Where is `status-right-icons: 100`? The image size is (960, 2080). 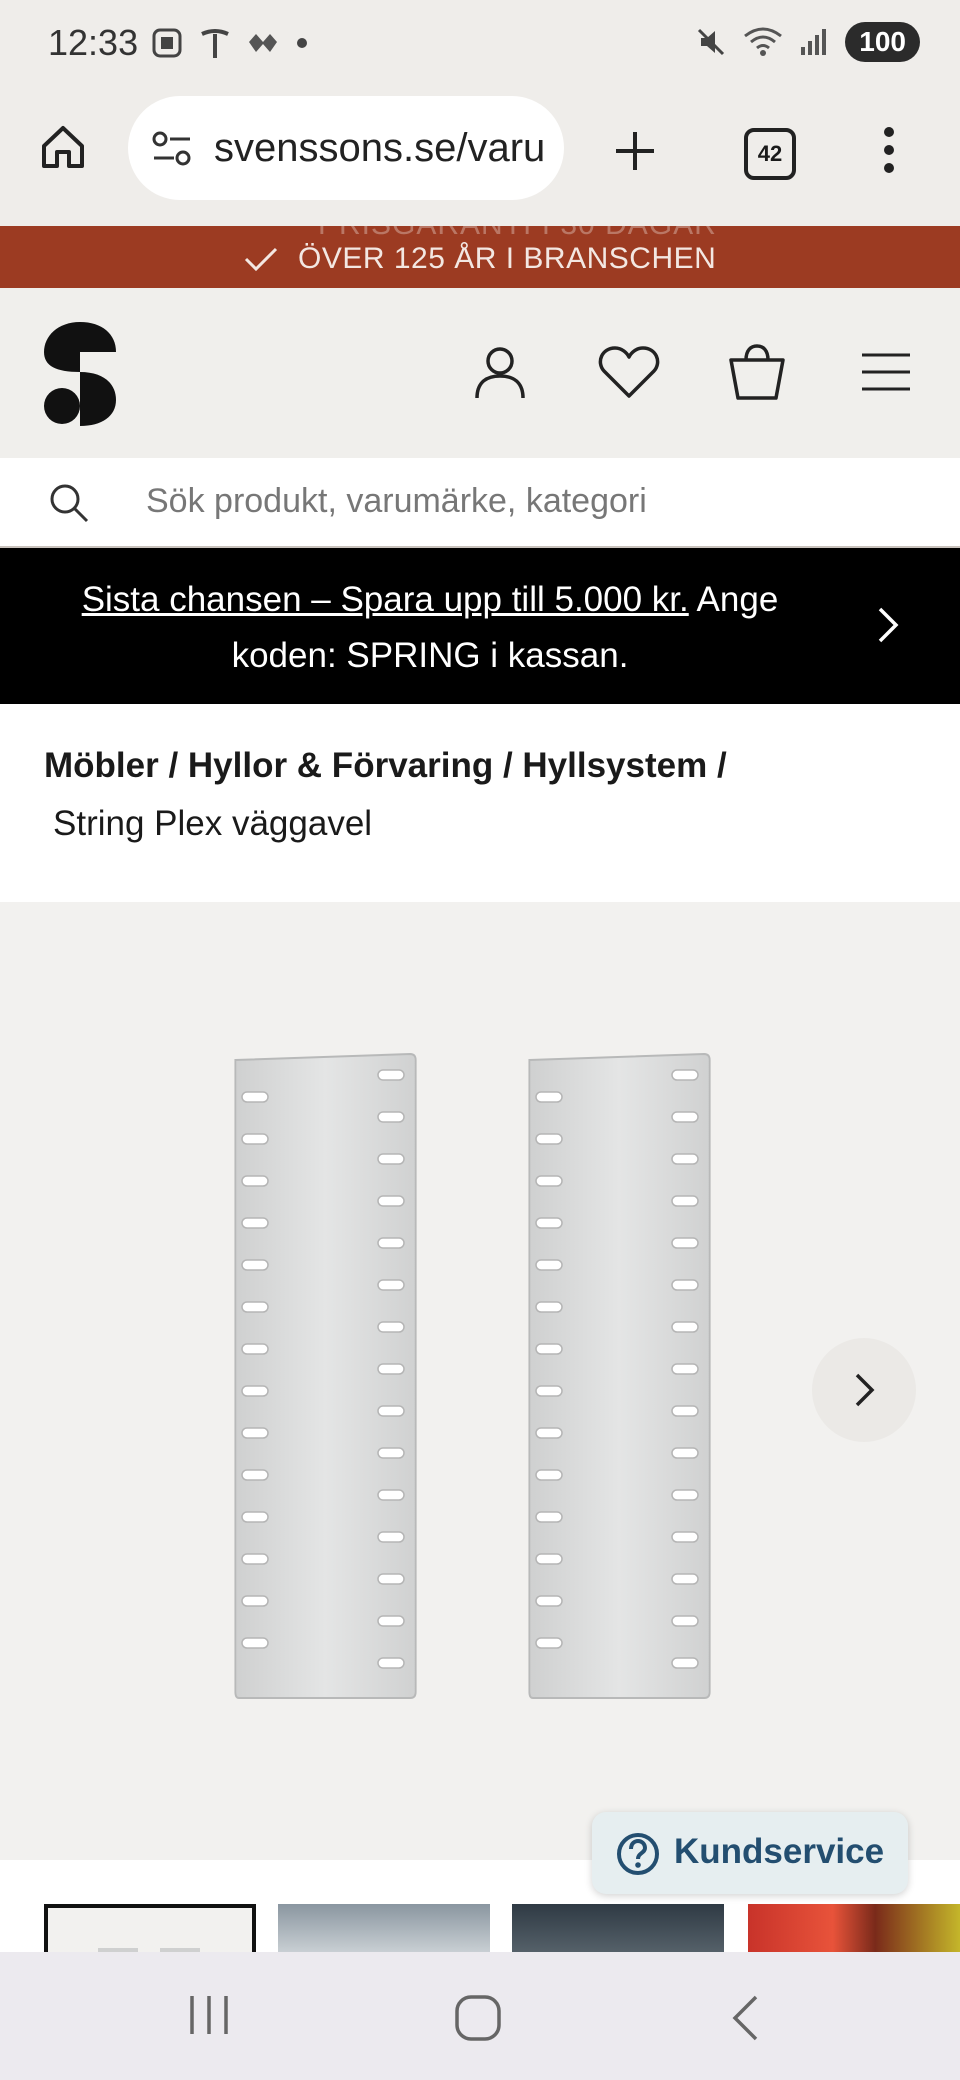
status-right-icons: 100 is located at coordinates (807, 42).